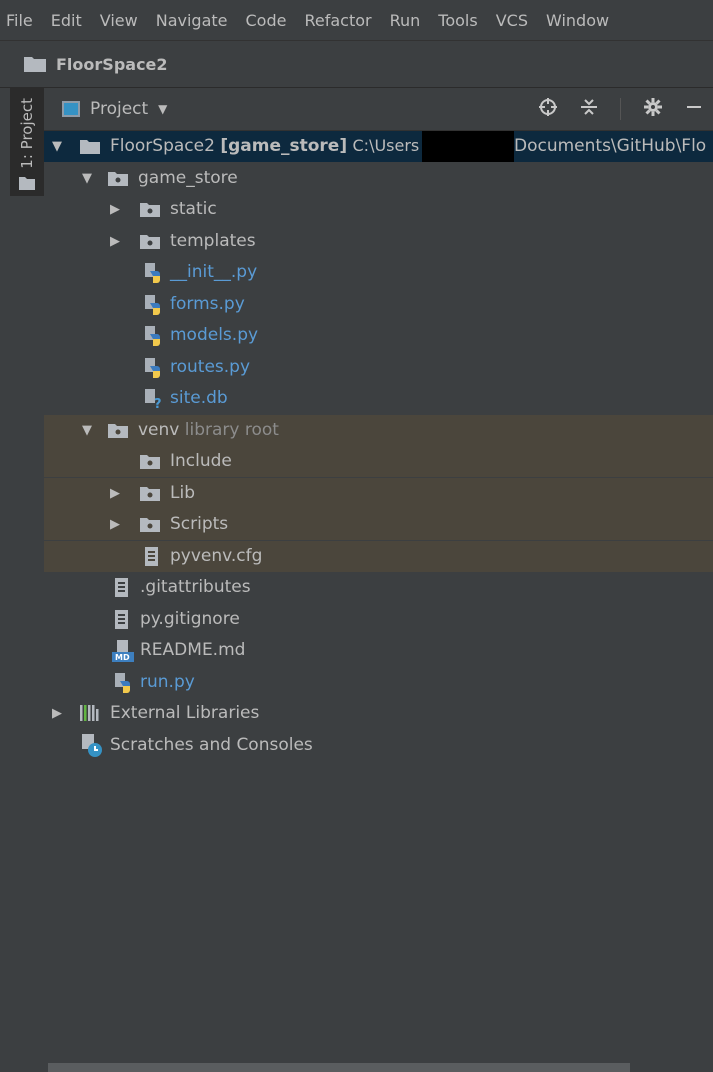  Describe the element at coordinates (337, 20) in the screenshot. I see `menu-refactor: Refactor` at that location.